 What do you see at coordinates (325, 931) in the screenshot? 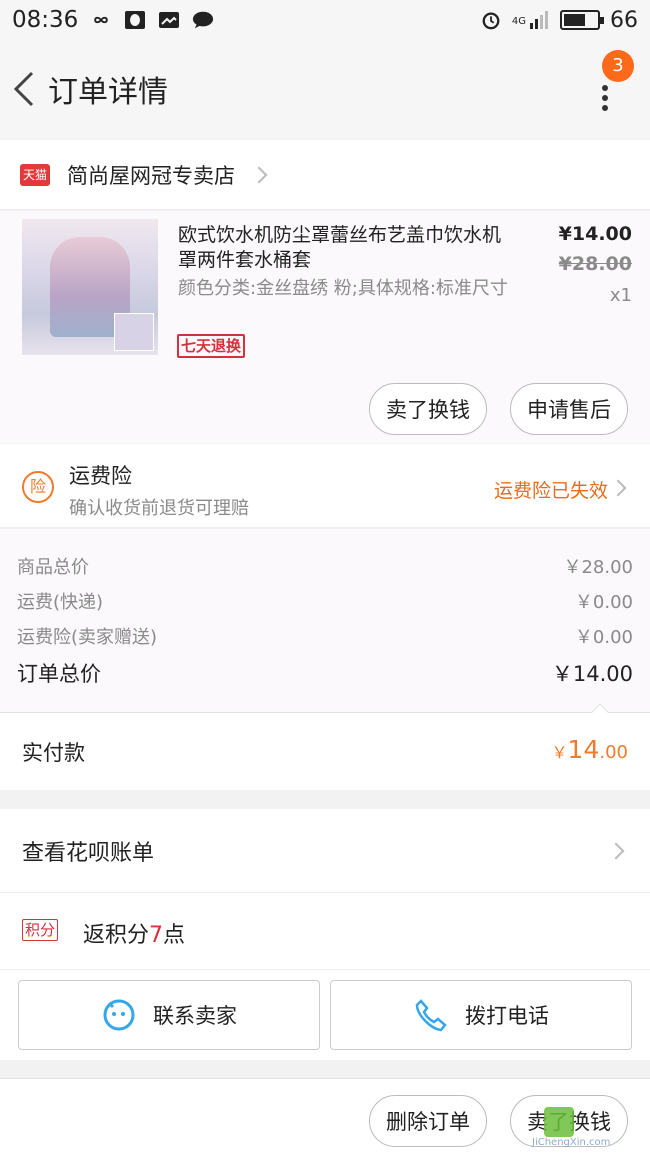
I see `points-row: 积分 返积分7点` at bounding box center [325, 931].